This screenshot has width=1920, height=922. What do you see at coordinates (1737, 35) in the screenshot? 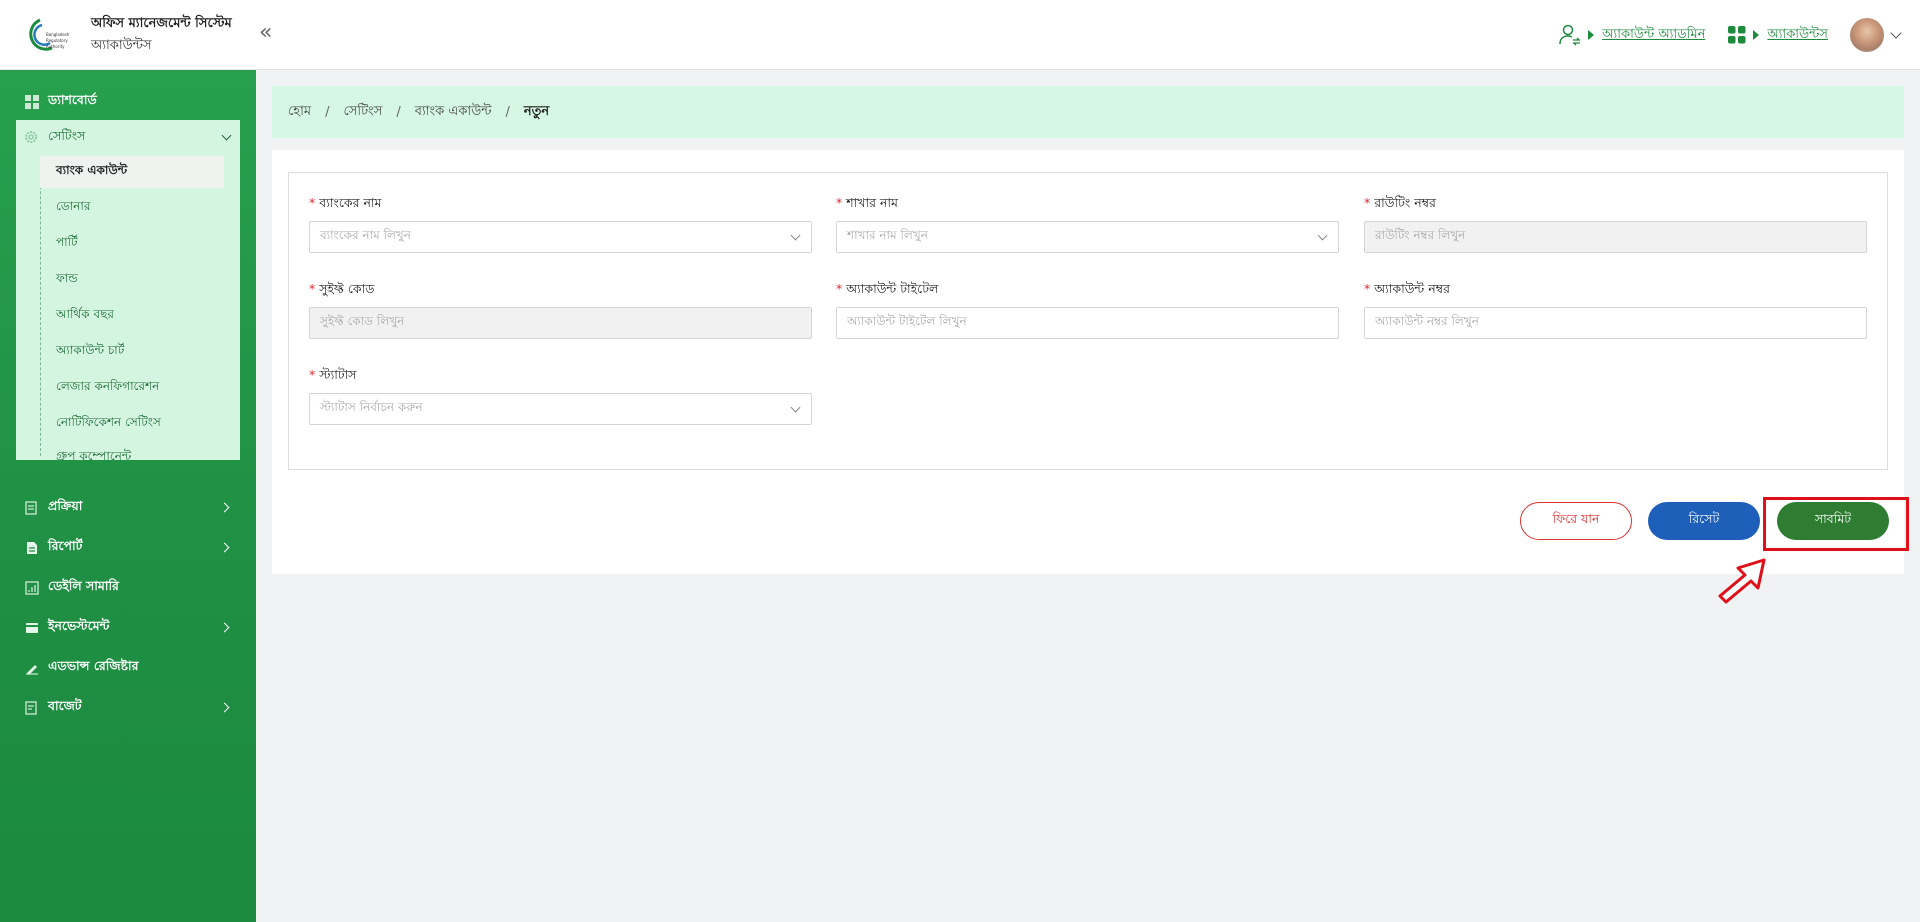
I see `apps-grid-icon` at bounding box center [1737, 35].